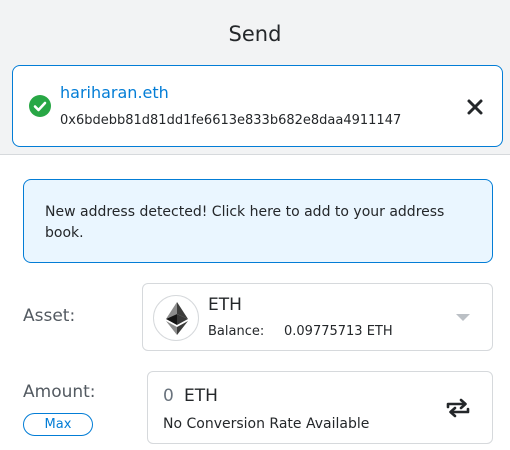 The width and height of the screenshot is (510, 450). I want to click on page-title: Send, so click(255, 34).